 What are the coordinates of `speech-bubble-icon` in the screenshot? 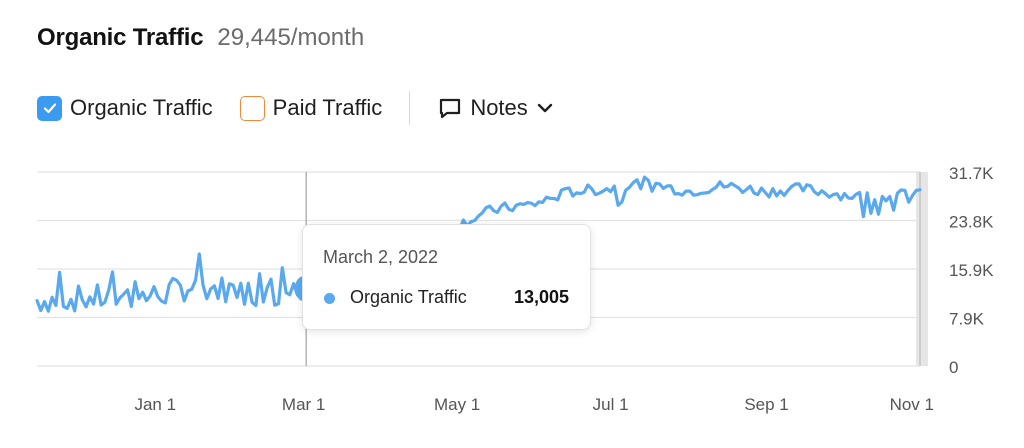 It's located at (450, 108).